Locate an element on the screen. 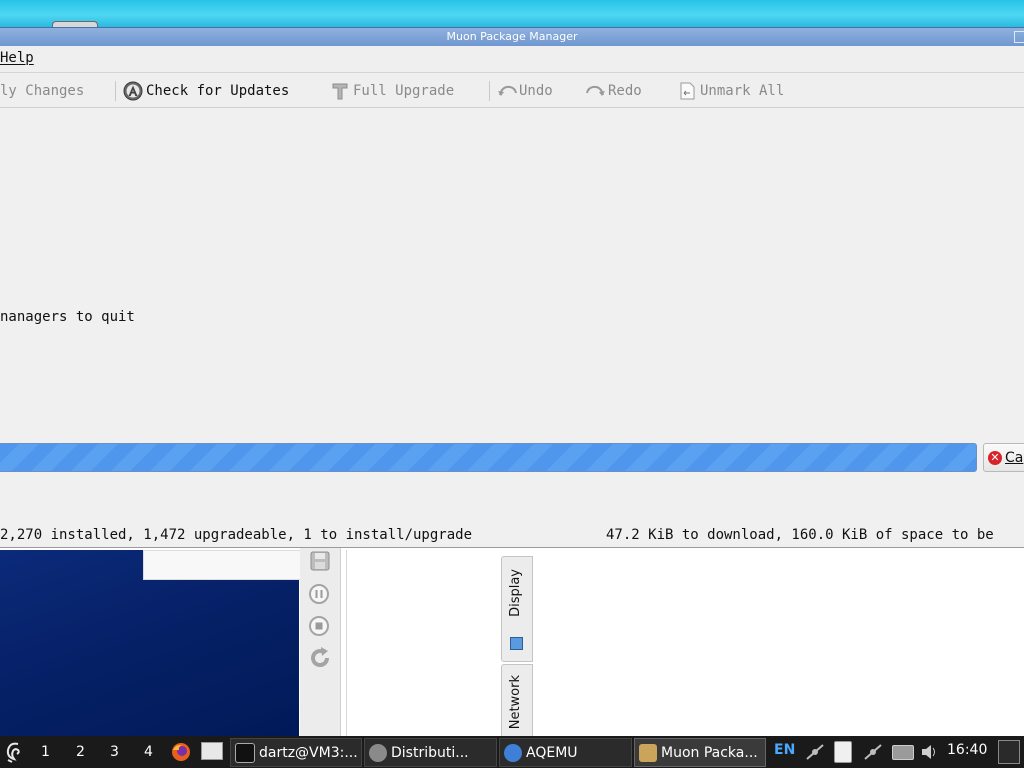 This screenshot has width=1024, height=768. workspace-1: 1 is located at coordinates (45, 752).